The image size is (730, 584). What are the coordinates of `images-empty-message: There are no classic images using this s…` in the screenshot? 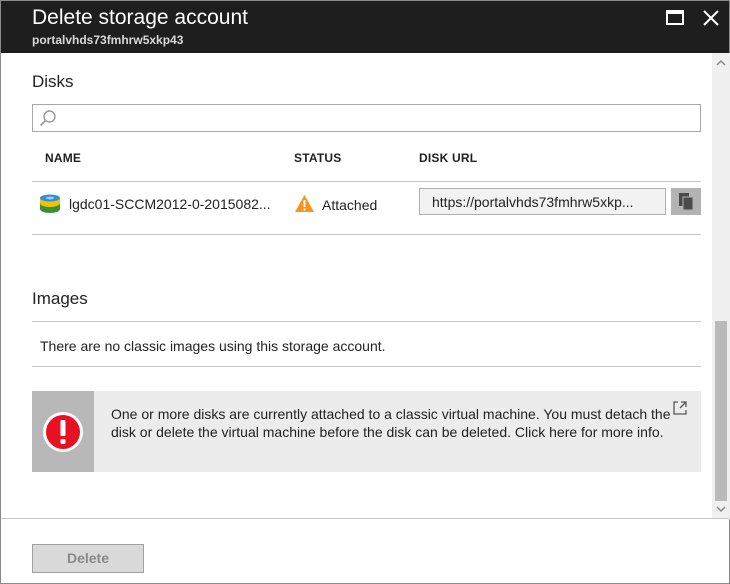 It's located at (213, 346).